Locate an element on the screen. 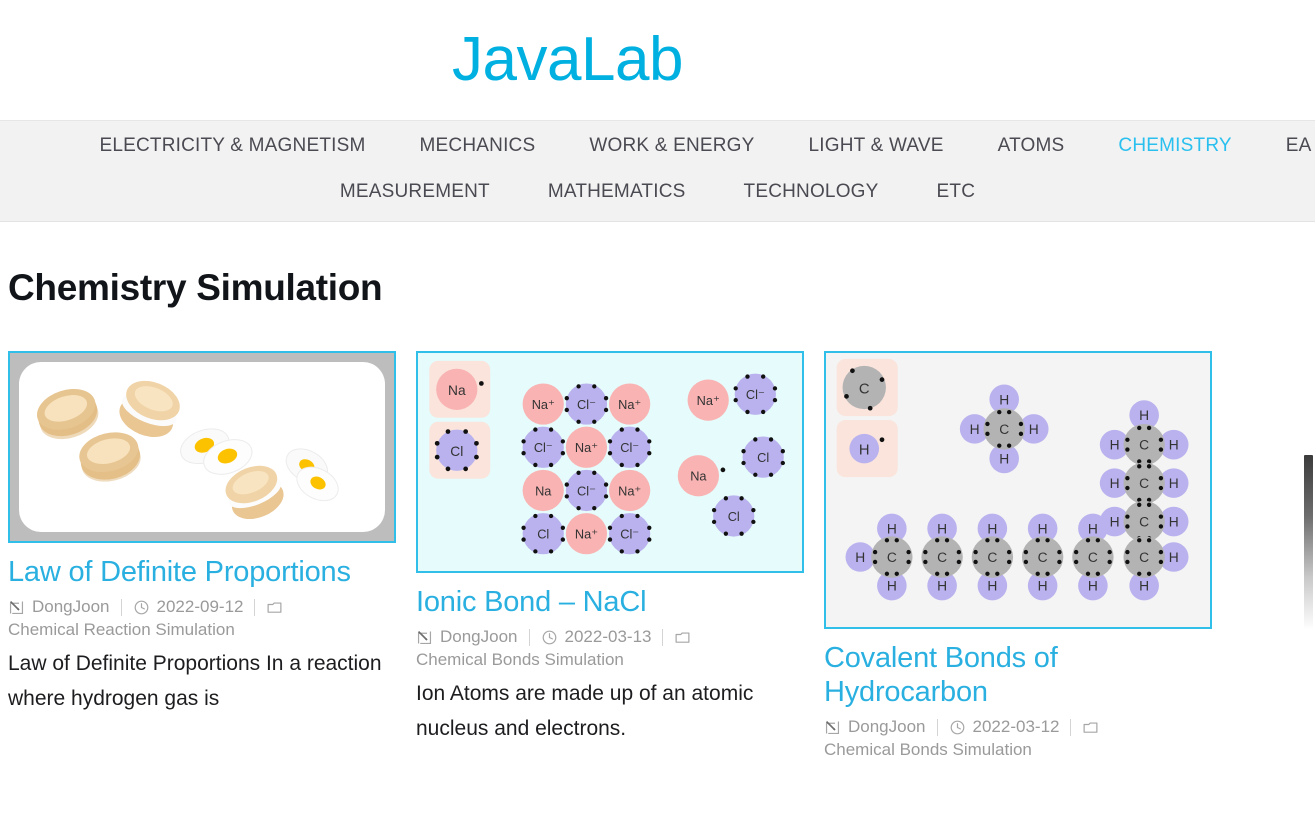  card-date-value: 2022-03-12 is located at coordinates (1016, 727).